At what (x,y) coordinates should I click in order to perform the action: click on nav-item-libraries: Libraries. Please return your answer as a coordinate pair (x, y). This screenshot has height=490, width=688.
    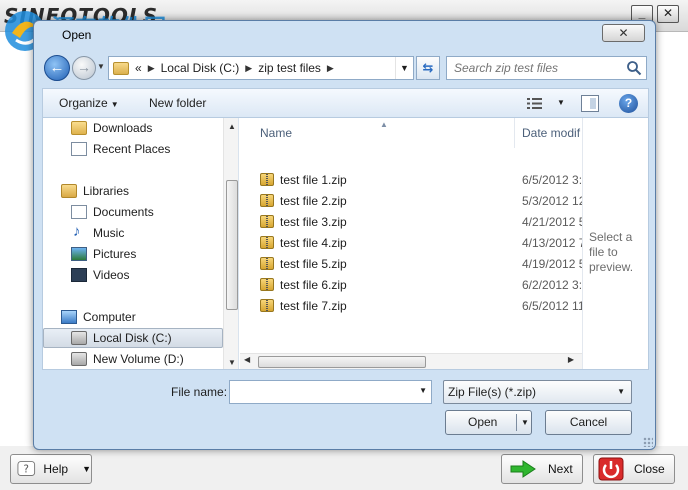
    Looking at the image, I should click on (95, 191).